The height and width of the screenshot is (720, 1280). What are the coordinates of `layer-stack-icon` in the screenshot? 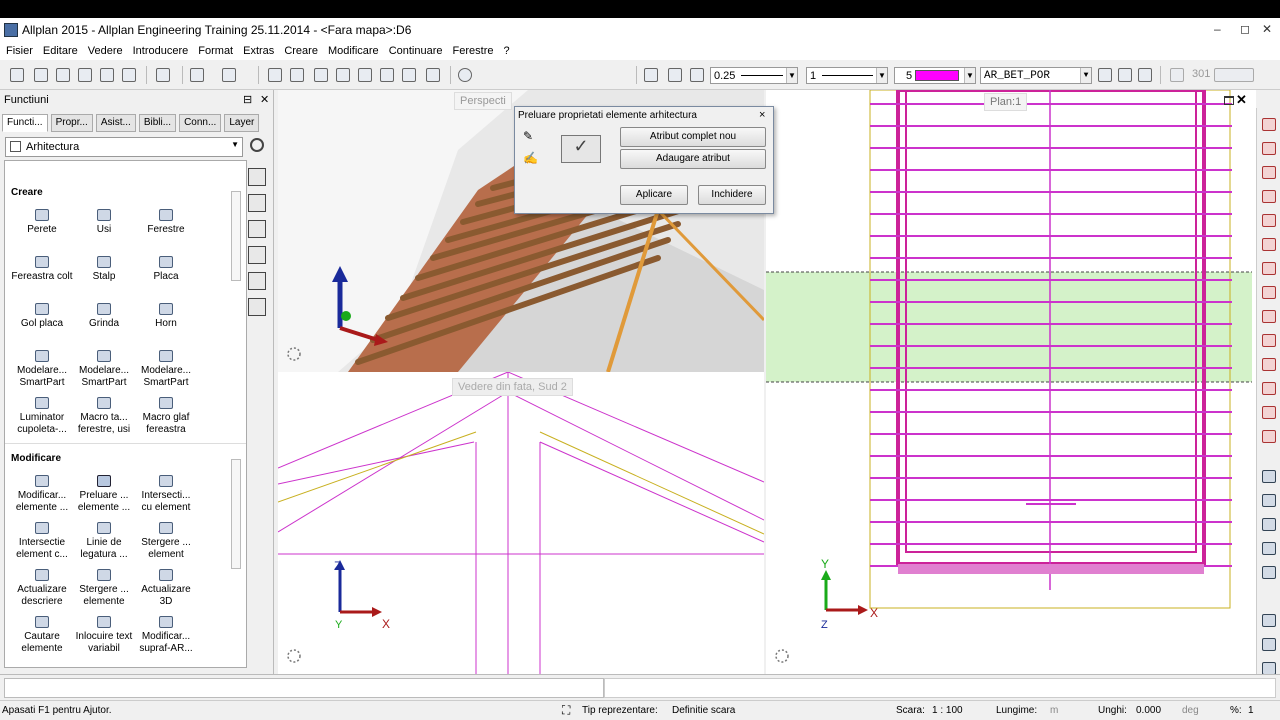 It's located at (1125, 75).